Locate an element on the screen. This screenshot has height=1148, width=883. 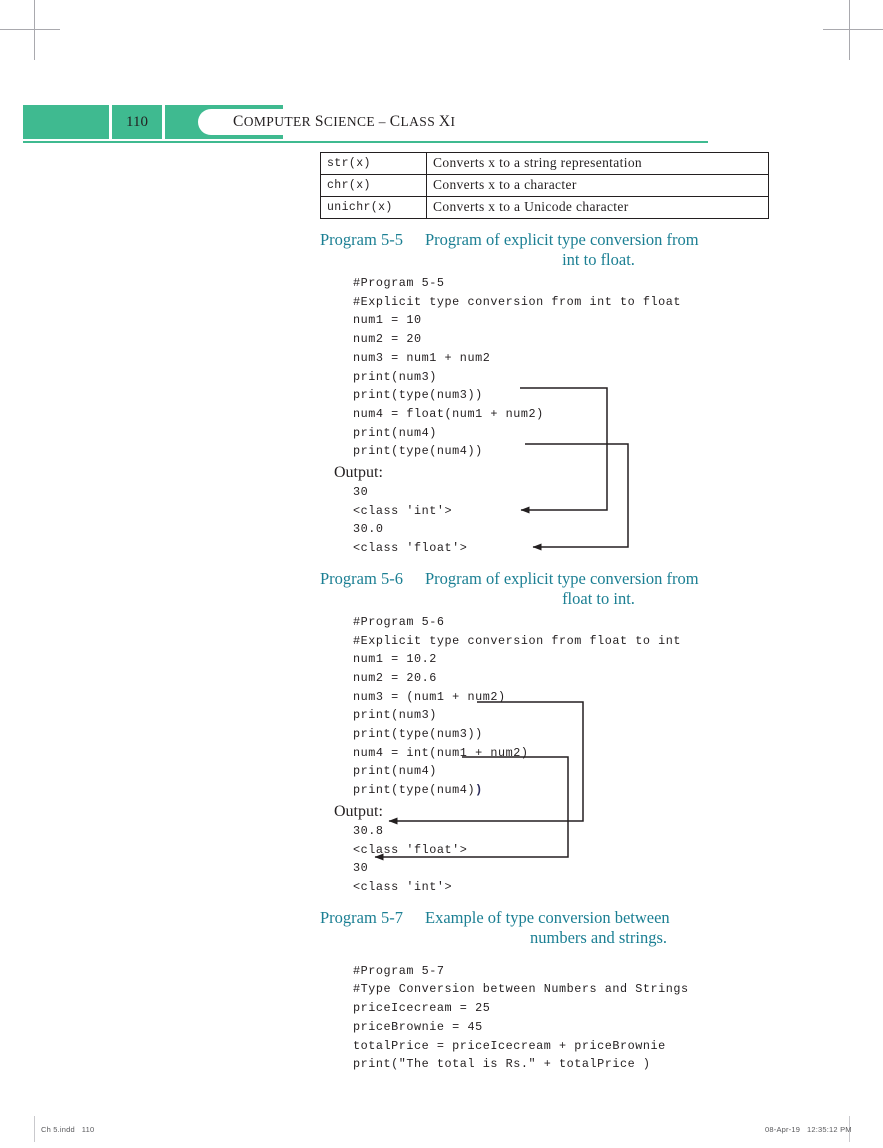
footer-timestamp: 08-Apr-19 12:35:12 PM is located at coordinates (808, 1129).